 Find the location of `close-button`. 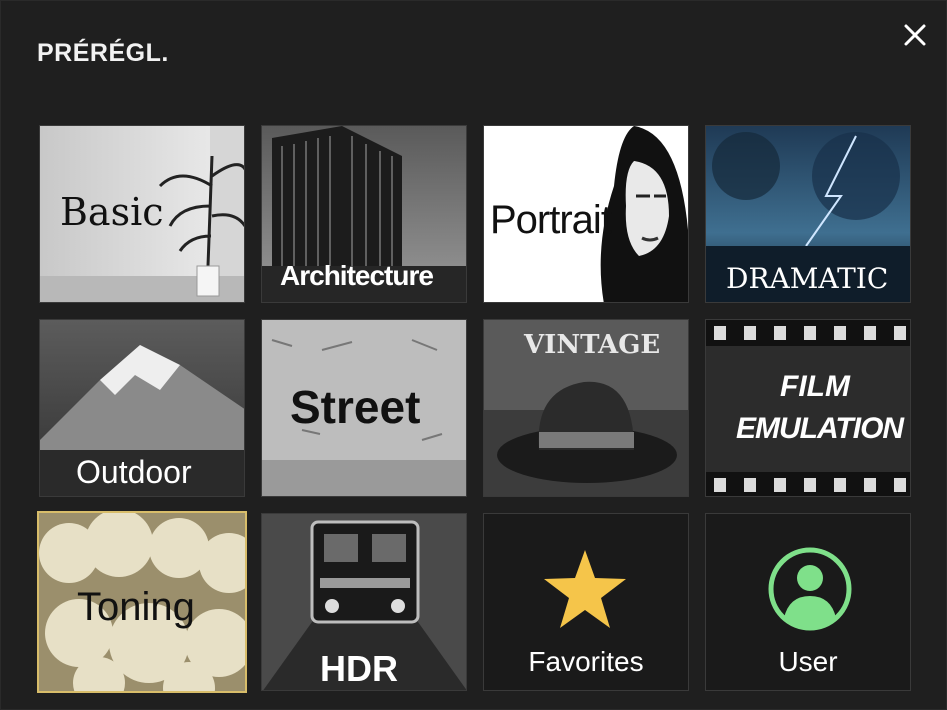

close-button is located at coordinates (915, 35).